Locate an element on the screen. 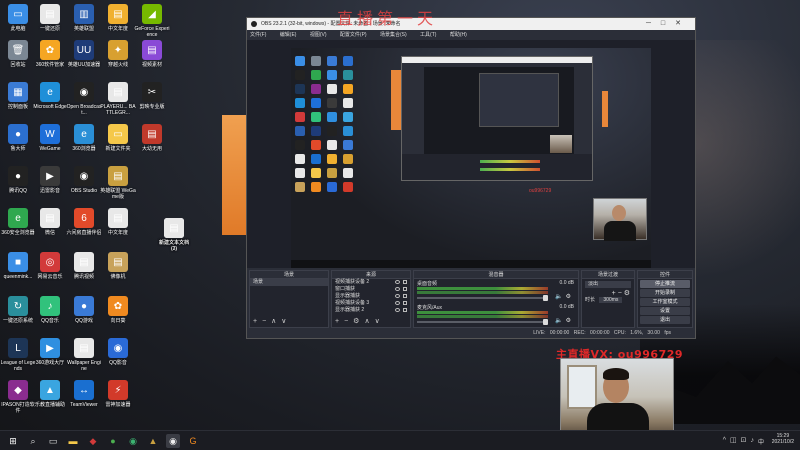 The width and height of the screenshot is (800, 450). desktop-icon: ✿ 360软件管家 is located at coordinates (50, 54).